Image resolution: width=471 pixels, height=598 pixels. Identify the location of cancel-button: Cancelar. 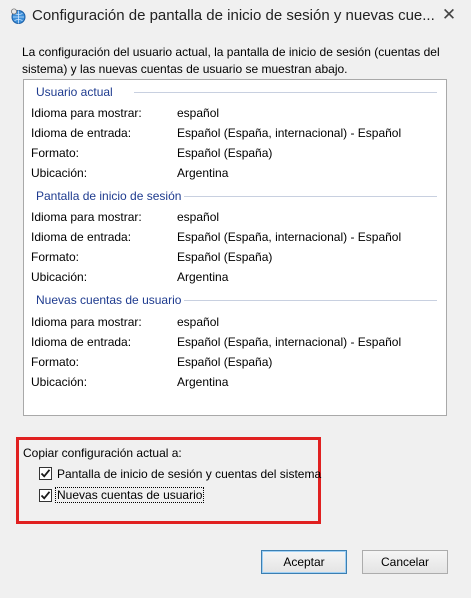
(405, 562).